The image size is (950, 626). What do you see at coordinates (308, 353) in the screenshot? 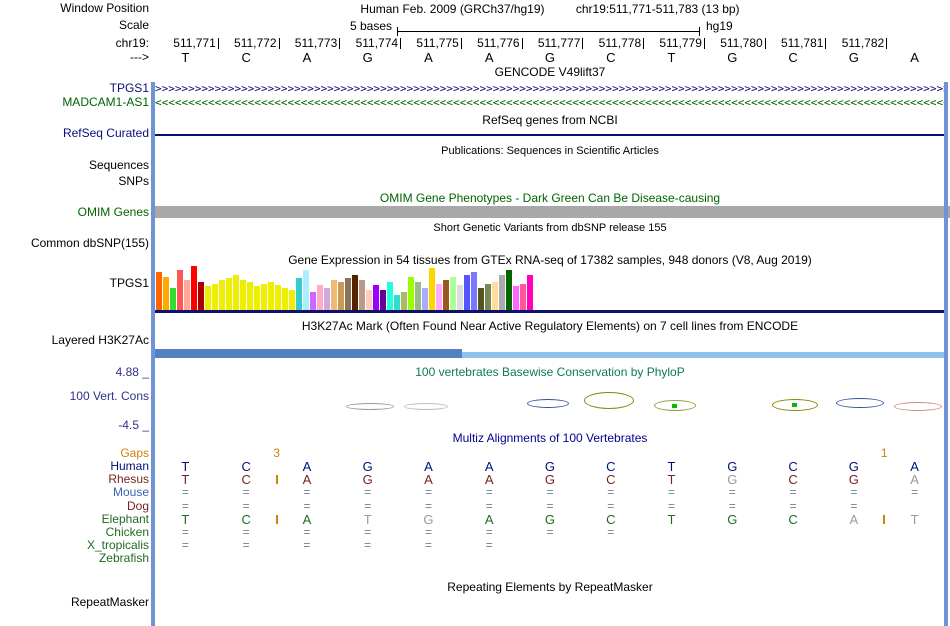
I see `h3k27ac-signal-peak` at bounding box center [308, 353].